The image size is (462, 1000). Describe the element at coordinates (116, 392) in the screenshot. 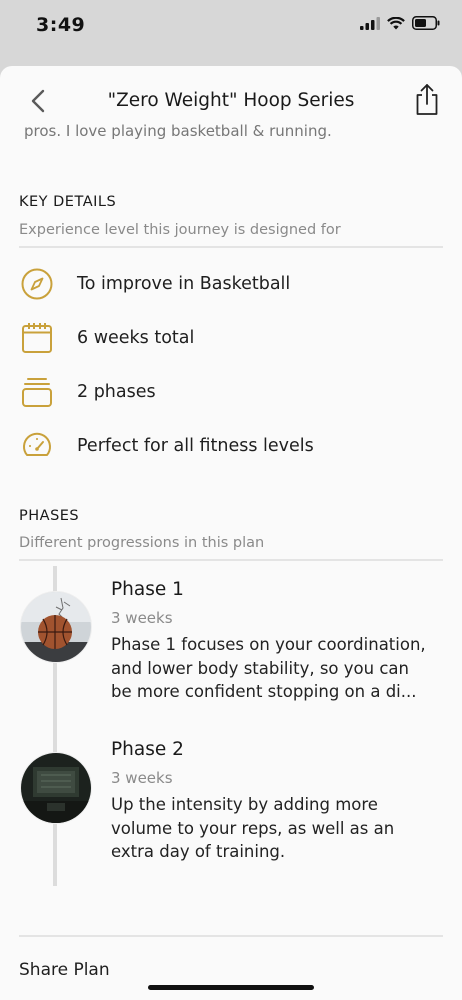

I see `detail-label: 2 phases` at that location.